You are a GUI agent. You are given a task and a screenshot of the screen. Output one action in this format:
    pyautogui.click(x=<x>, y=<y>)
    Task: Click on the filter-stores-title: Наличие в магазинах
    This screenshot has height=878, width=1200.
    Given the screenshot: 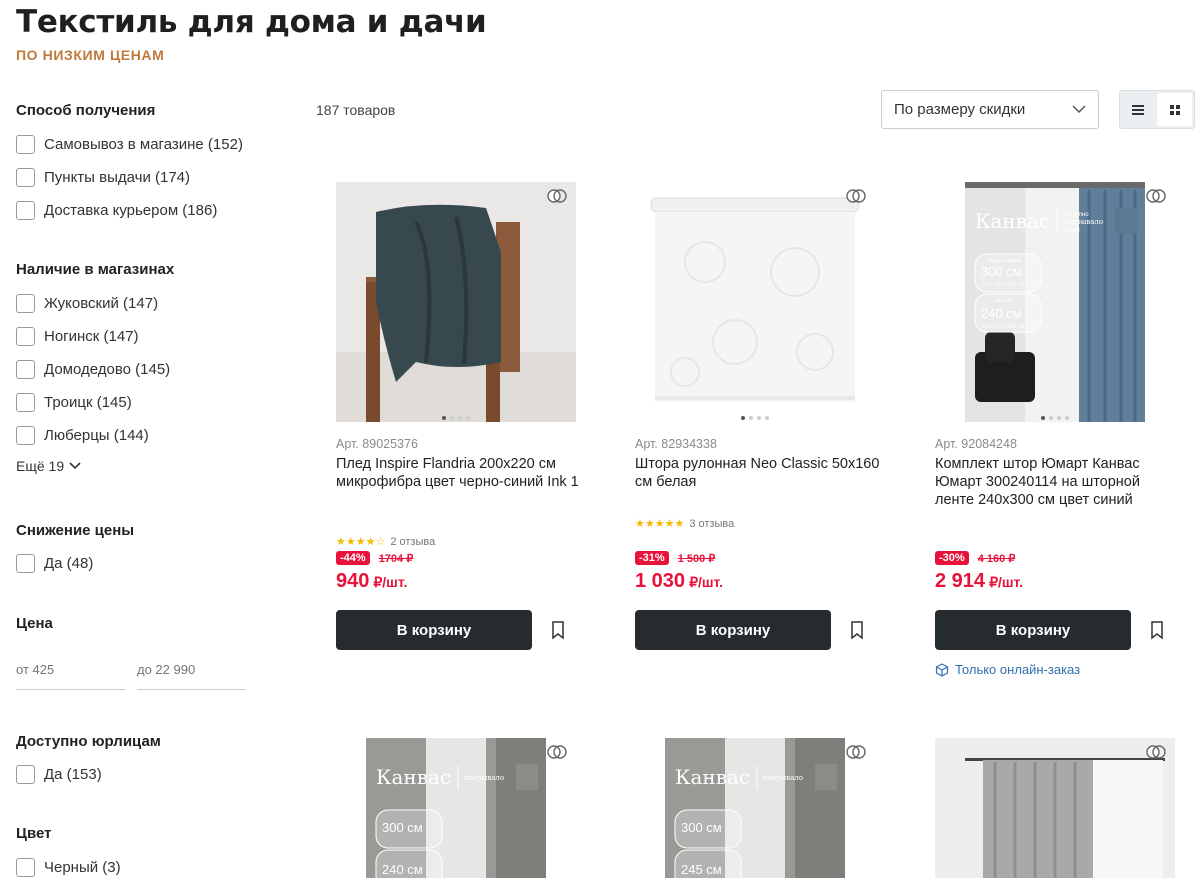 What is the action you would take?
    pyautogui.click(x=95, y=269)
    